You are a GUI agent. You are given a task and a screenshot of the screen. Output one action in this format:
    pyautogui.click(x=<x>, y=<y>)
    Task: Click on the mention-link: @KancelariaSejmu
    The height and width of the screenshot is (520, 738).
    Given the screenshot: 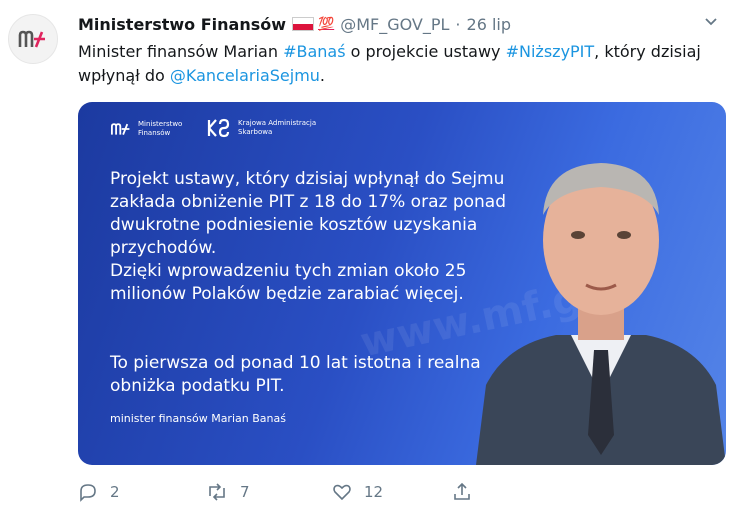 What is the action you would take?
    pyautogui.click(x=245, y=75)
    